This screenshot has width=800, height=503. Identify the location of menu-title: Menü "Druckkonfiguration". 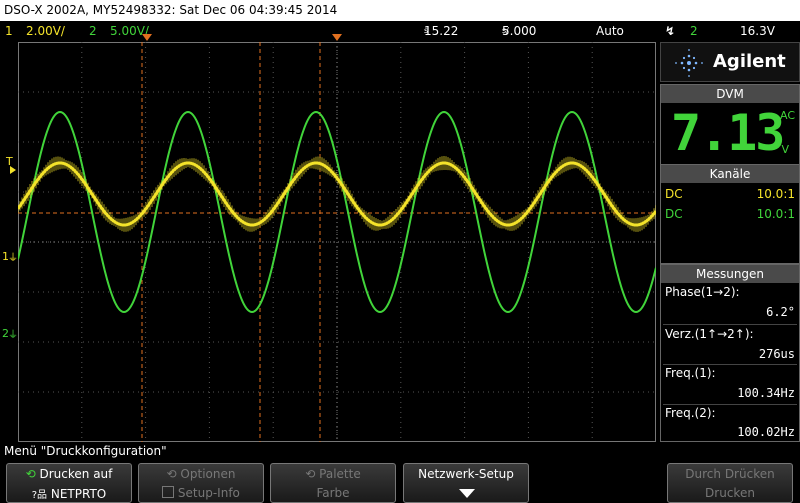
(85, 451).